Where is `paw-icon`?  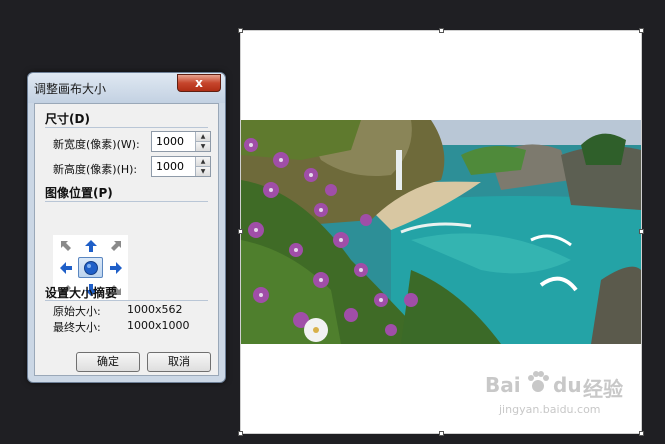
paw-icon is located at coordinates (538, 381).